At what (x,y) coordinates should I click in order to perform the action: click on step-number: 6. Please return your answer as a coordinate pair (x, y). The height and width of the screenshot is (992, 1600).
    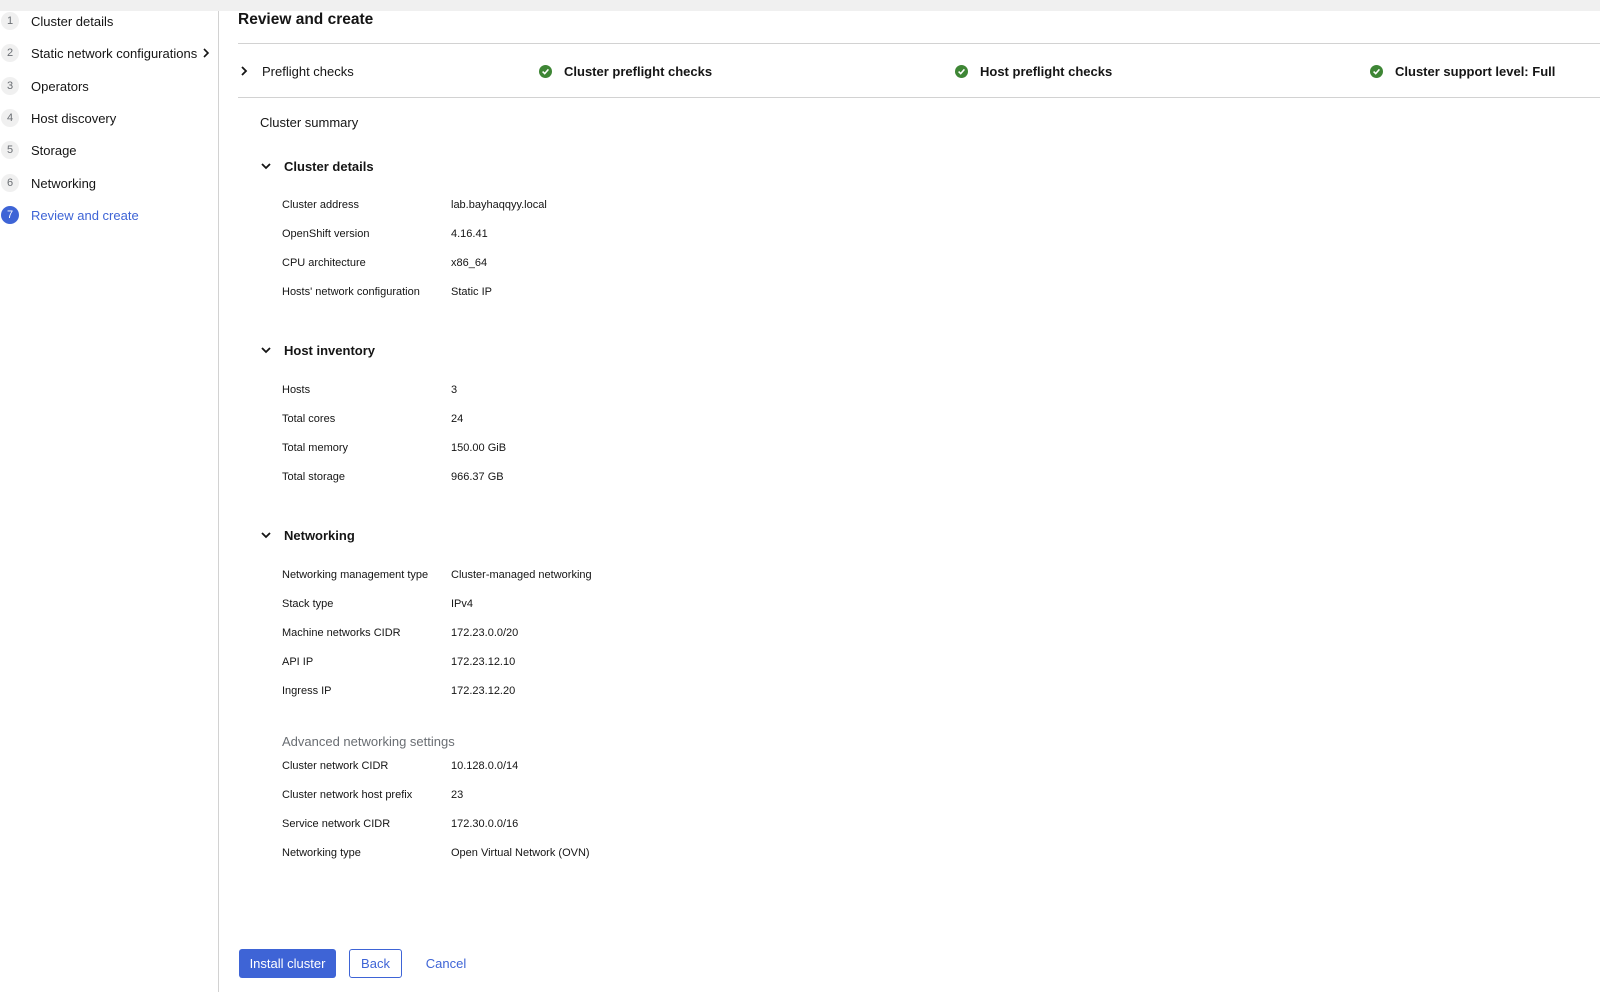
    Looking at the image, I should click on (10, 183).